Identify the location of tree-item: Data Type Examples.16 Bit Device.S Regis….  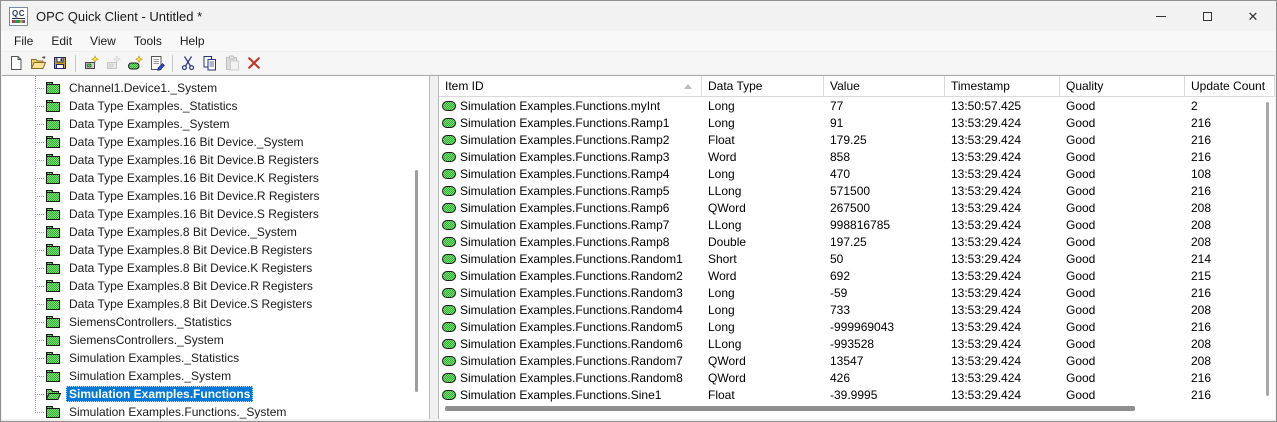
(215, 214).